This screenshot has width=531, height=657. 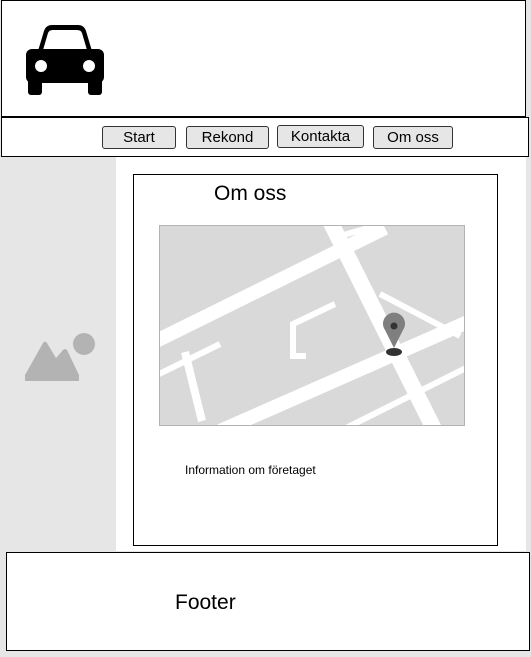 I want to click on nav-start-button: Start, so click(x=139, y=137).